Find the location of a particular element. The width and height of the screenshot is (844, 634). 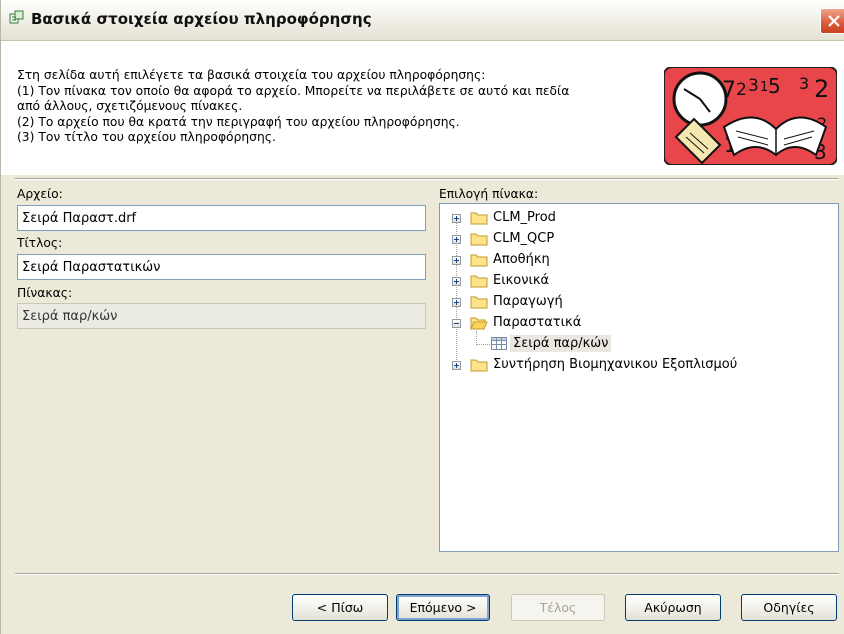

tree-node-syntirisi: Συντήρηση Βιομηχανικου Εξοπλισμού is located at coordinates (638, 365).